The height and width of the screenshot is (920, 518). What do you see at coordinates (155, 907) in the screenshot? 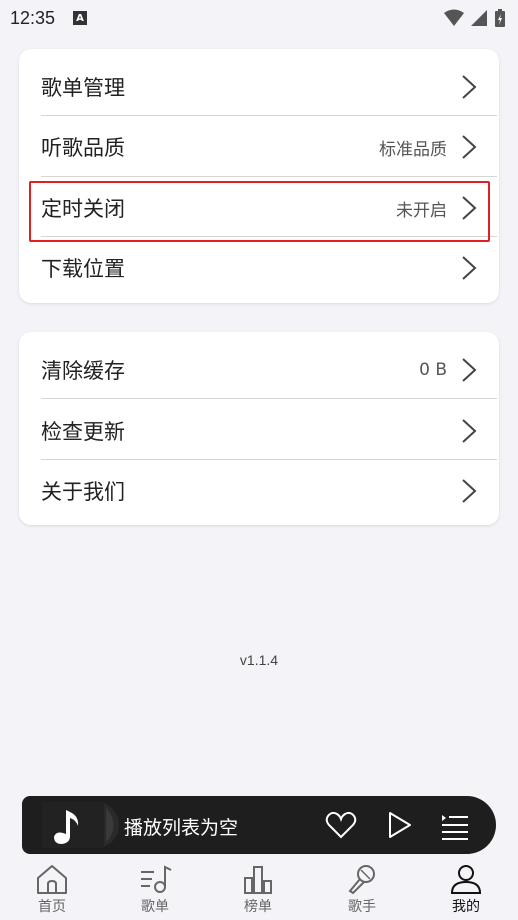
I see `tab-label: 歌单` at bounding box center [155, 907].